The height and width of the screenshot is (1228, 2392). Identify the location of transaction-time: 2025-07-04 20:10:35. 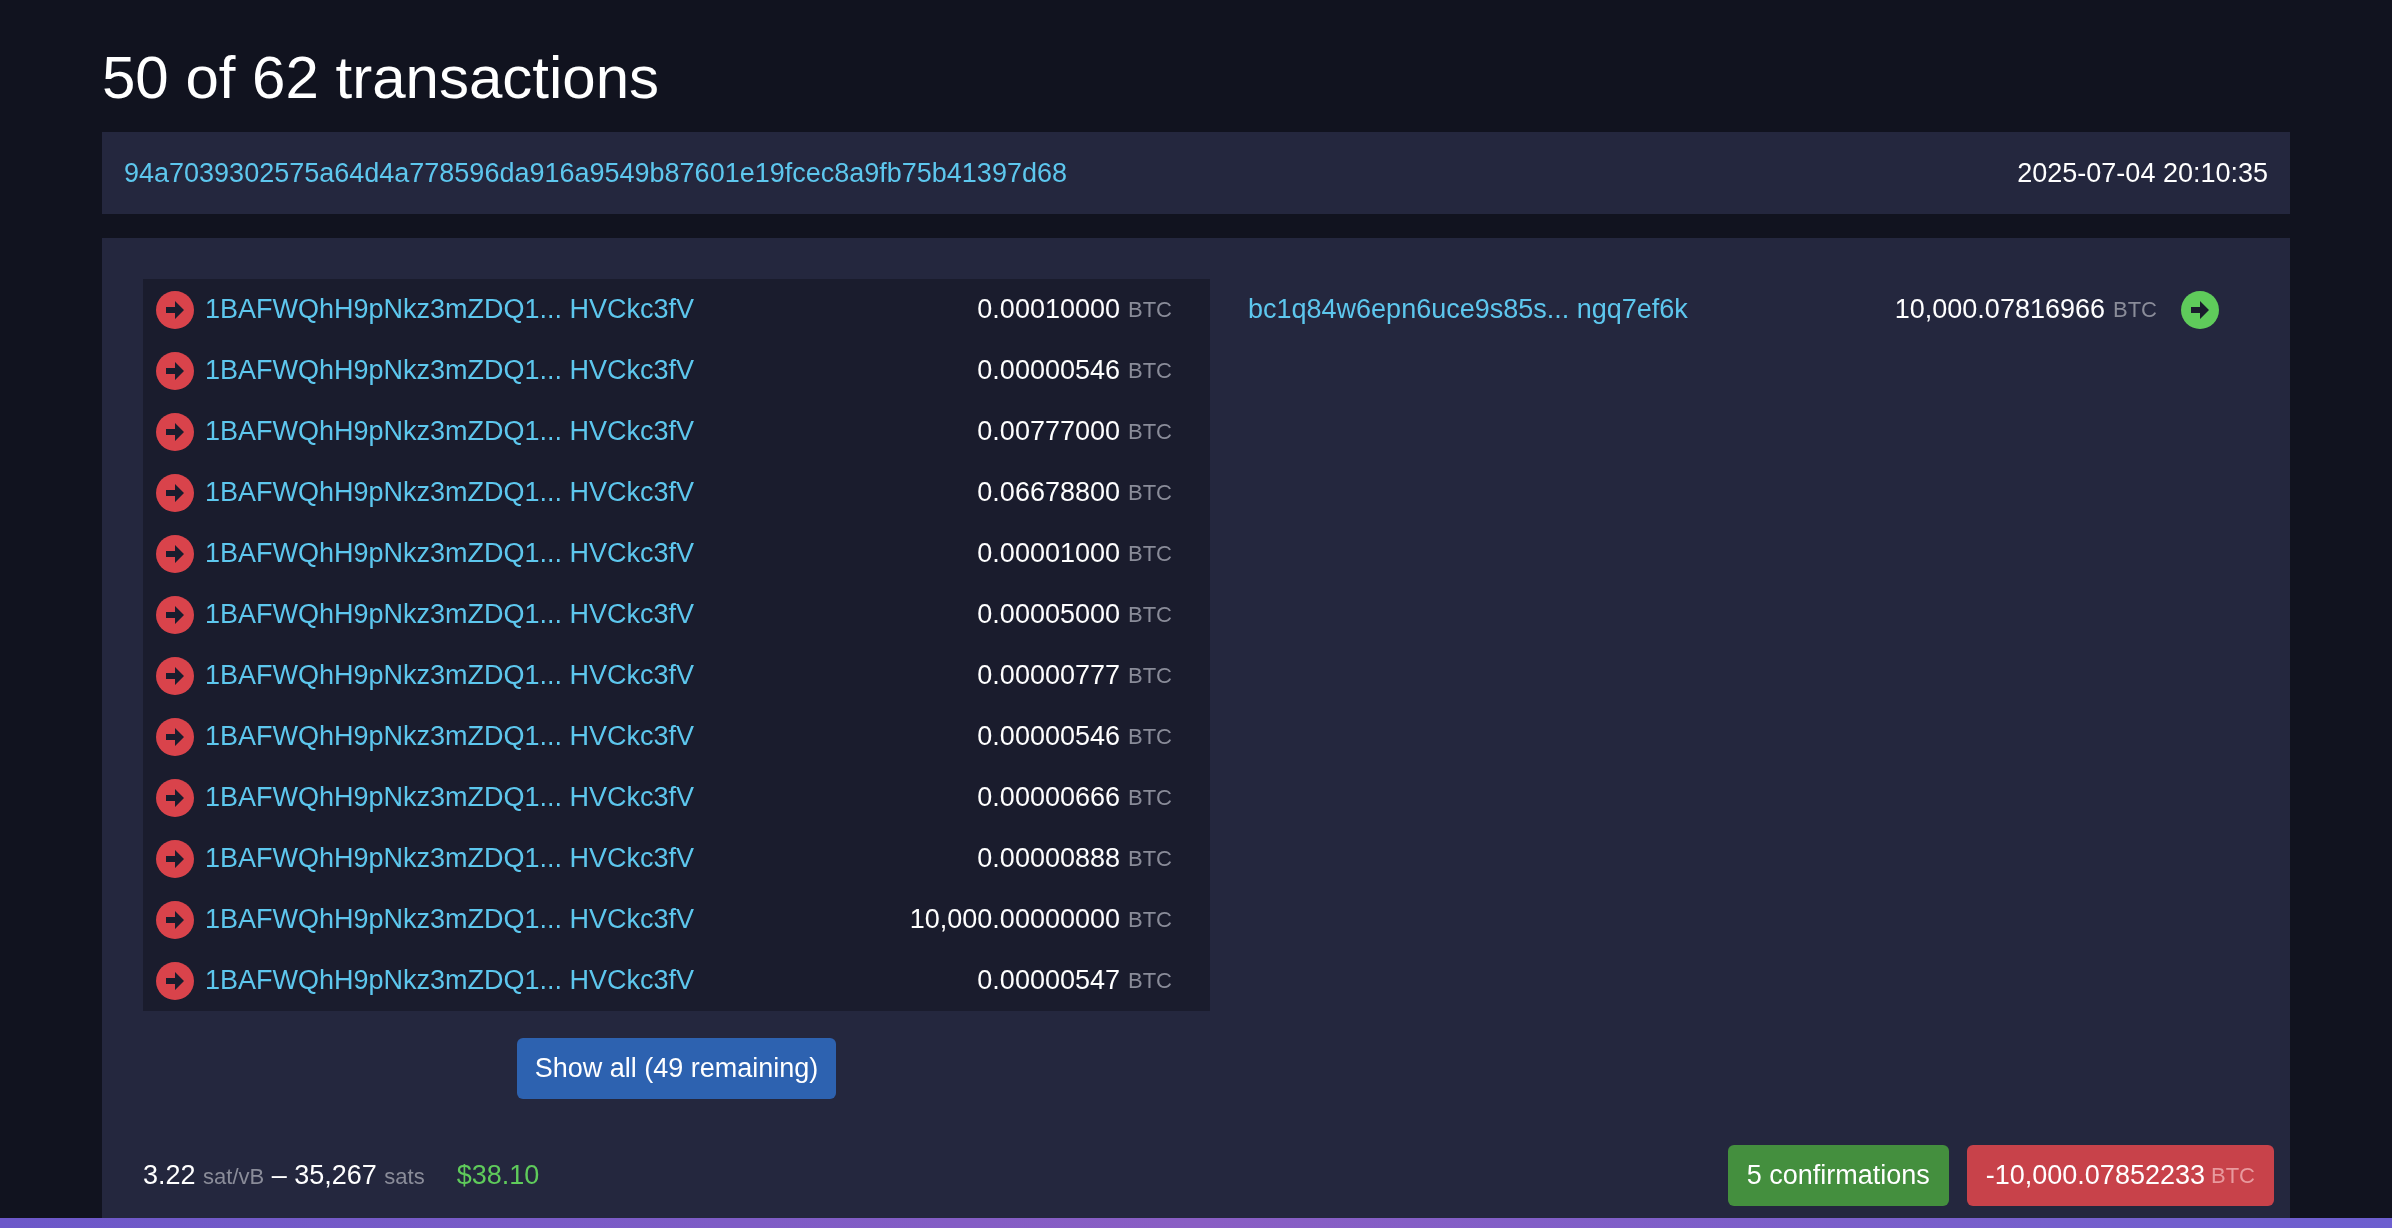
(2142, 173).